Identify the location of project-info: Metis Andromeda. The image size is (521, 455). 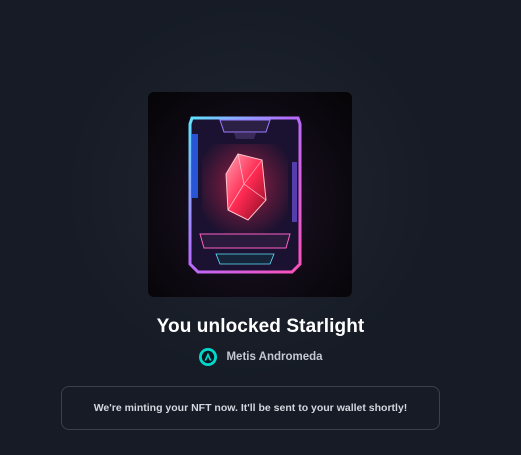
(260, 357).